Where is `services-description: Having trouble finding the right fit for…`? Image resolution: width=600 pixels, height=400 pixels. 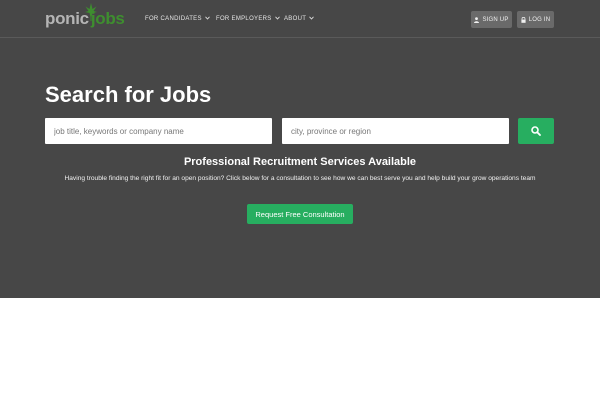
services-description: Having trouble finding the right fit for… is located at coordinates (300, 178).